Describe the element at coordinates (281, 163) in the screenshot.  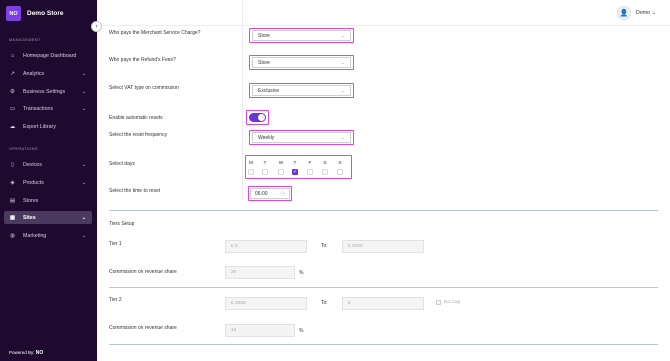
I see `day-label-wed: W` at that location.